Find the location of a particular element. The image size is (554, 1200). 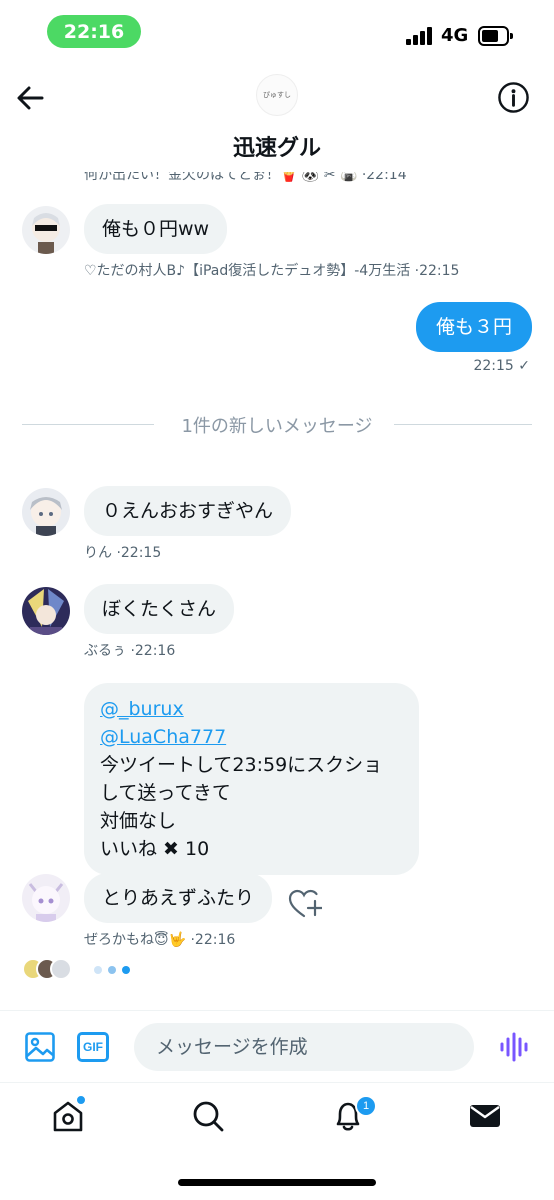

mention-link: @LuaCha777 is located at coordinates (251, 737).